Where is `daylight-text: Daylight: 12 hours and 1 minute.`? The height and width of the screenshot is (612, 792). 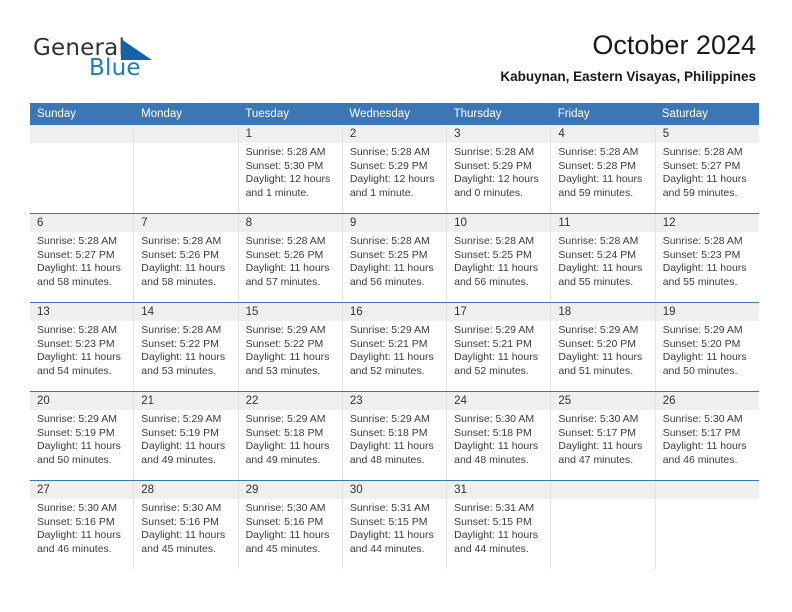 daylight-text: Daylight: 12 hours and 1 minute. is located at coordinates (392, 186).